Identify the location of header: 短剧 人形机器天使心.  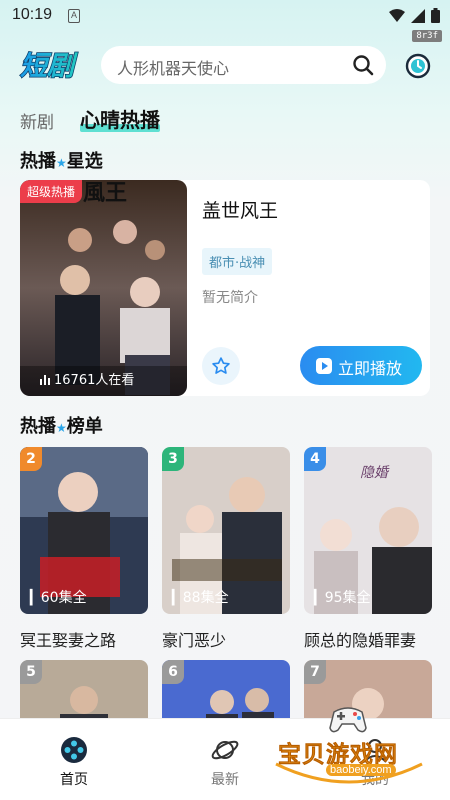
(225, 66).